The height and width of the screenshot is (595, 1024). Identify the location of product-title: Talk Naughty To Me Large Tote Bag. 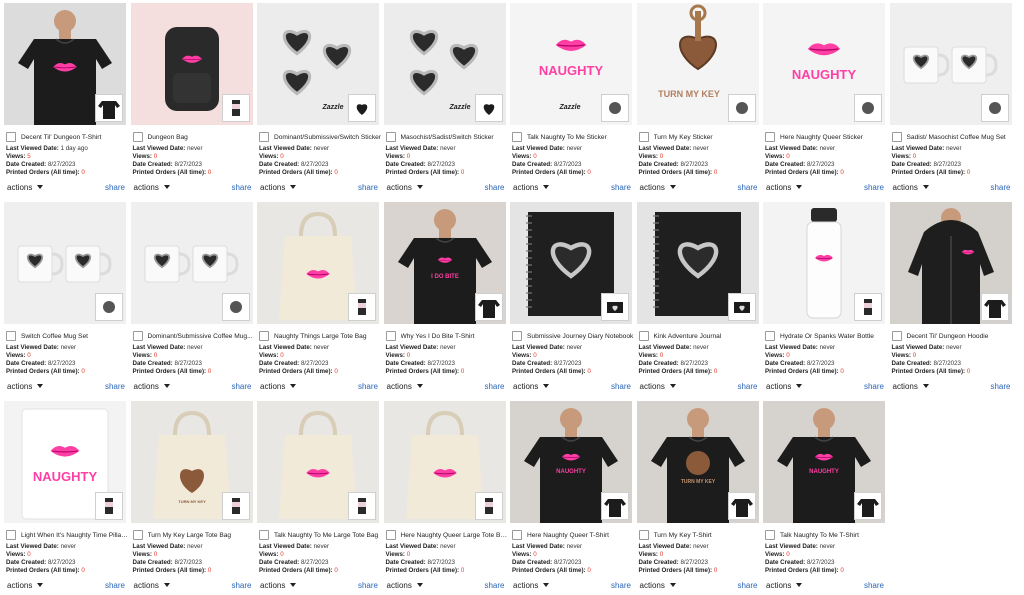
(327, 535).